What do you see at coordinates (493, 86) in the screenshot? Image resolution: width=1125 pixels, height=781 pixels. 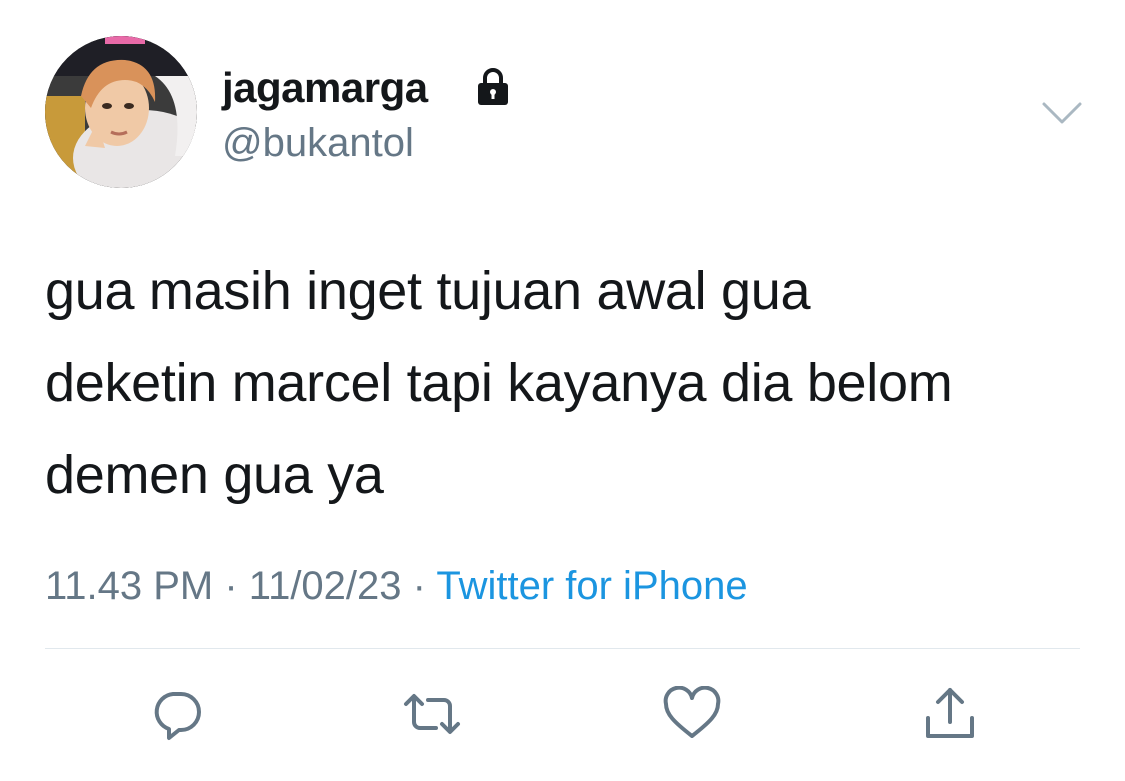 I see `lock-icon` at bounding box center [493, 86].